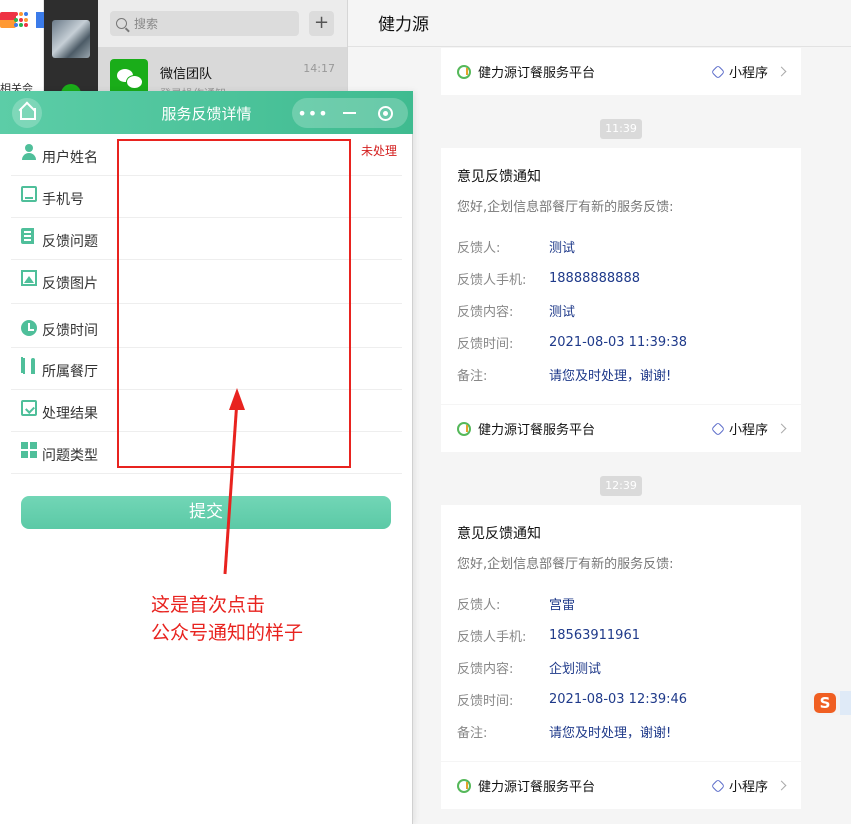 The width and height of the screenshot is (851, 824). What do you see at coordinates (227, 619) in the screenshot?
I see `annotation-text: 这是首次点击 公众号通知的样子` at bounding box center [227, 619].